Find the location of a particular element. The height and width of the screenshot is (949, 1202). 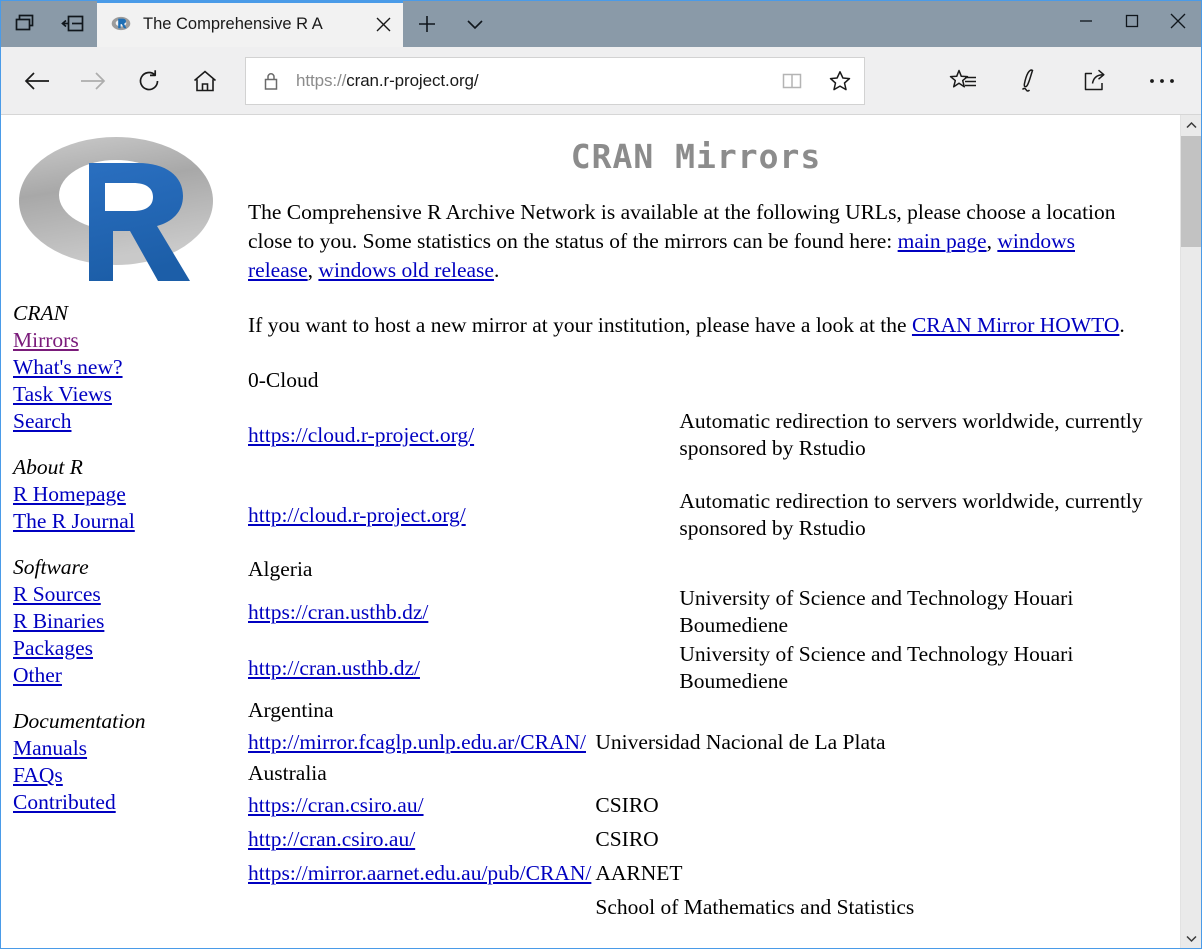

sidebar-item-task-views: Task Views is located at coordinates (127, 394).